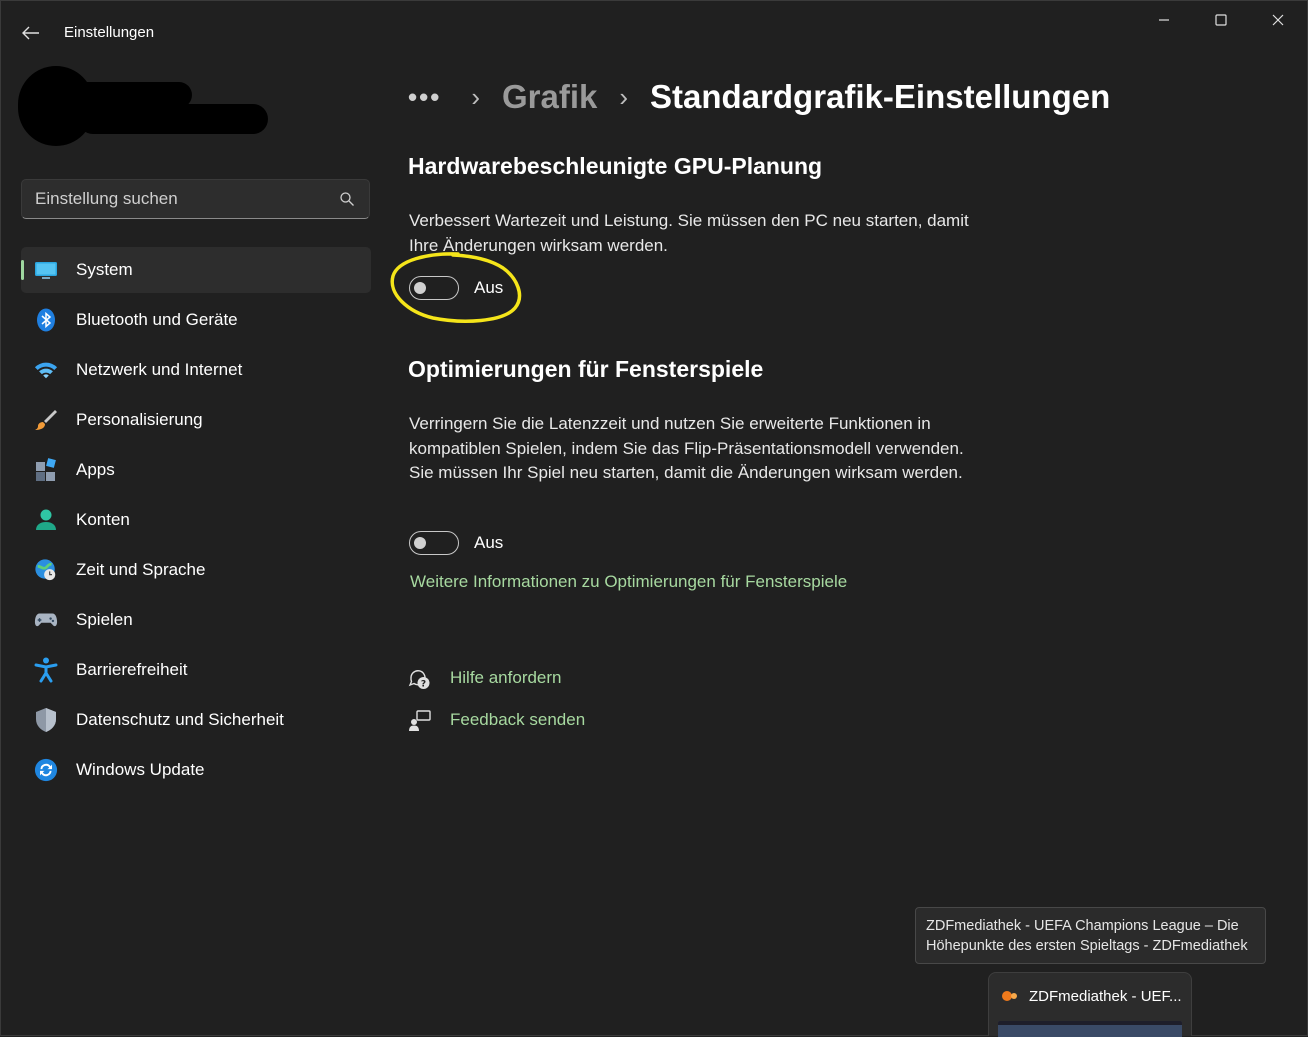  I want to click on sidebar-item-bluetooth: Bluetooth und Geräte, so click(196, 320).